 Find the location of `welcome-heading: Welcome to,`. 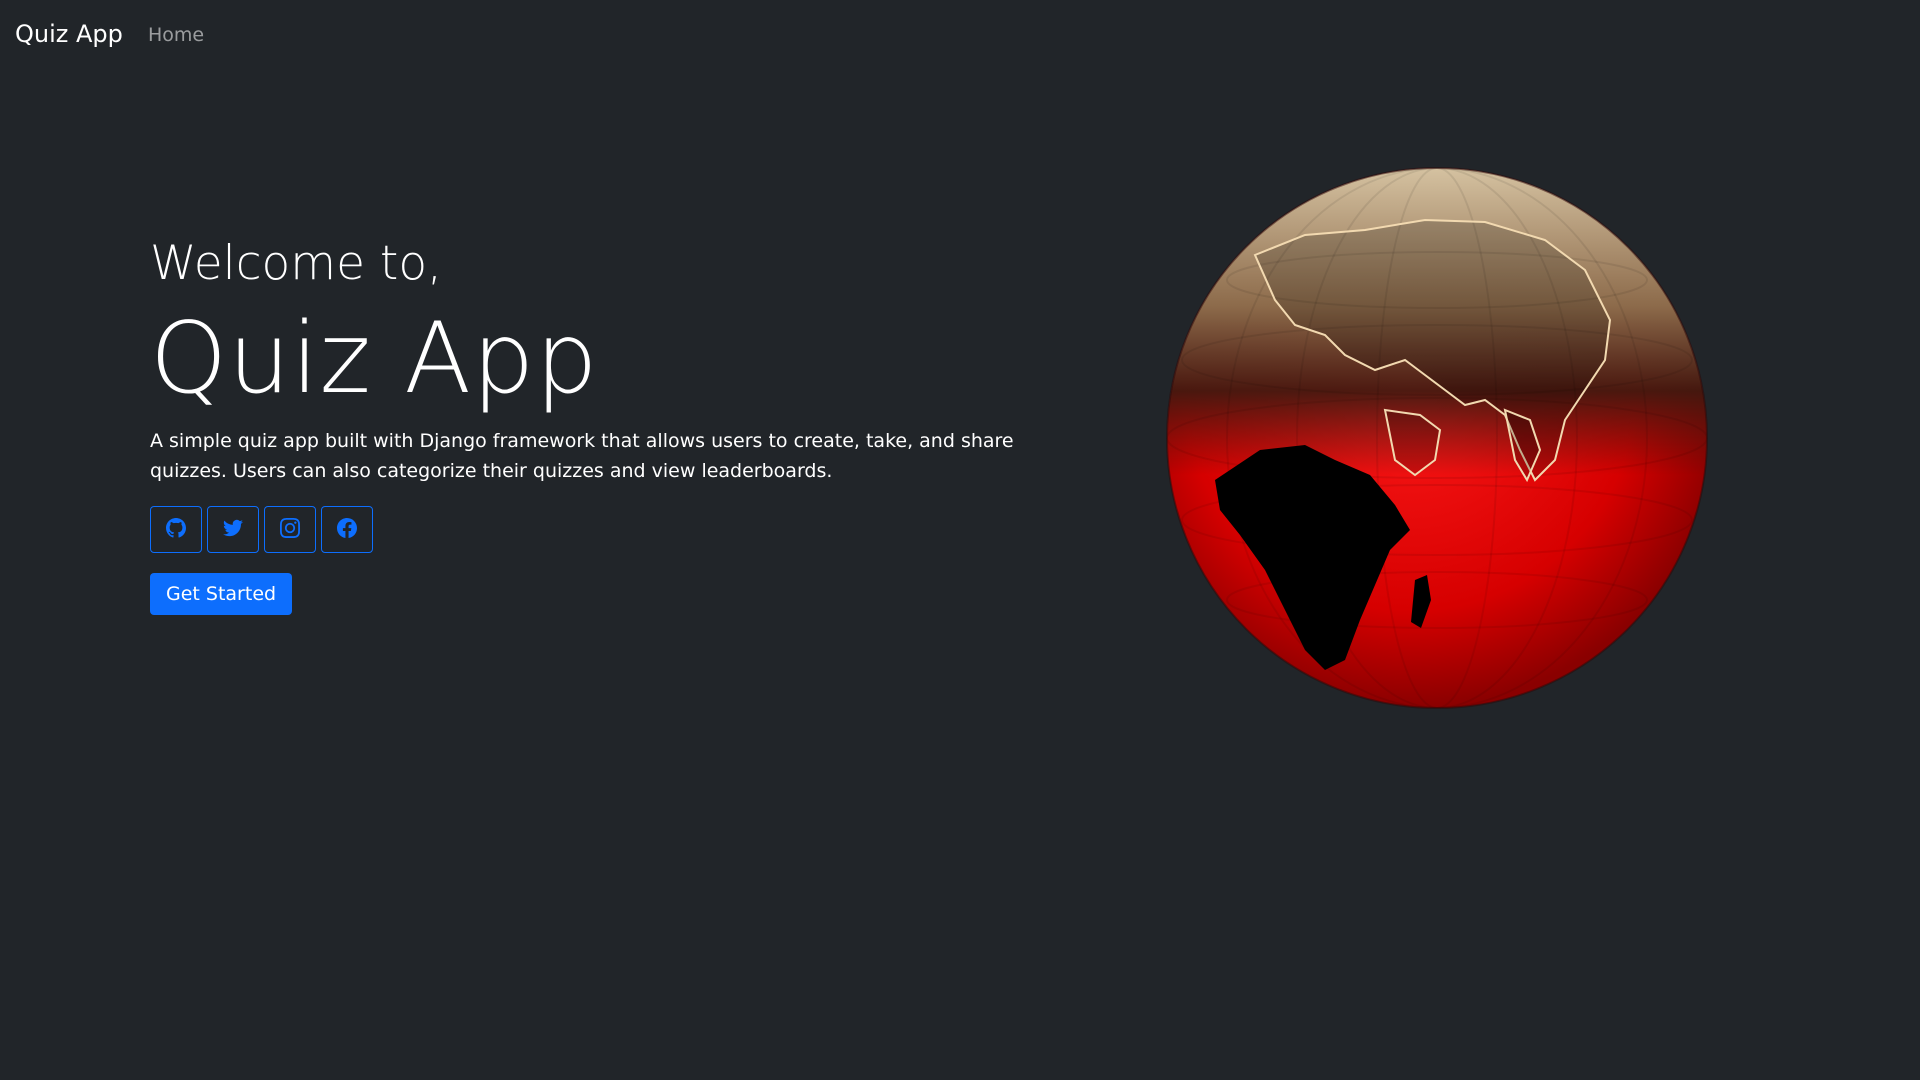

welcome-heading: Welcome to, is located at coordinates (296, 263).